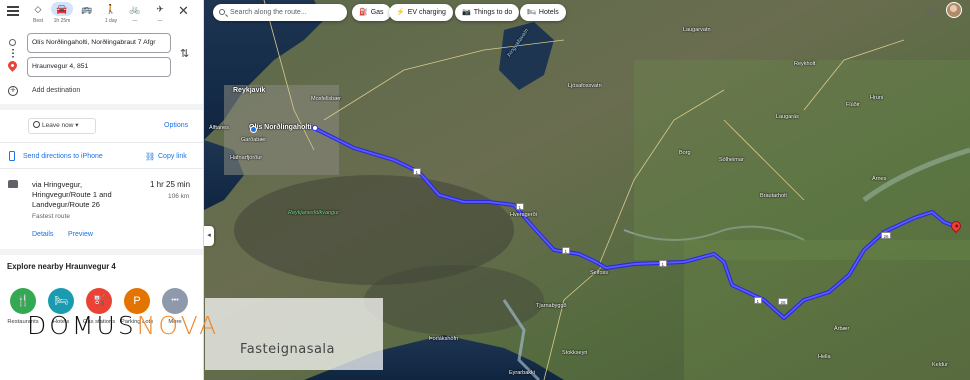 This screenshot has width=970, height=380. I want to click on map-label-hafnarfjordur: Hafnarfjörður, so click(246, 158).